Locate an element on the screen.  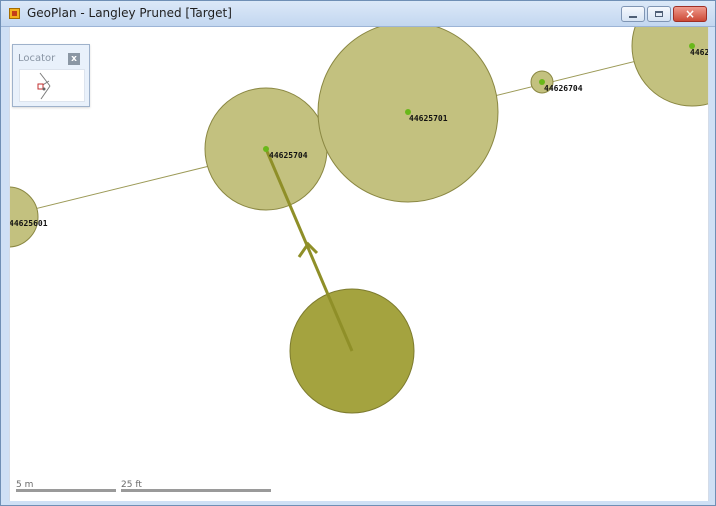
locator-panel: Locator x is located at coordinates (51, 75).